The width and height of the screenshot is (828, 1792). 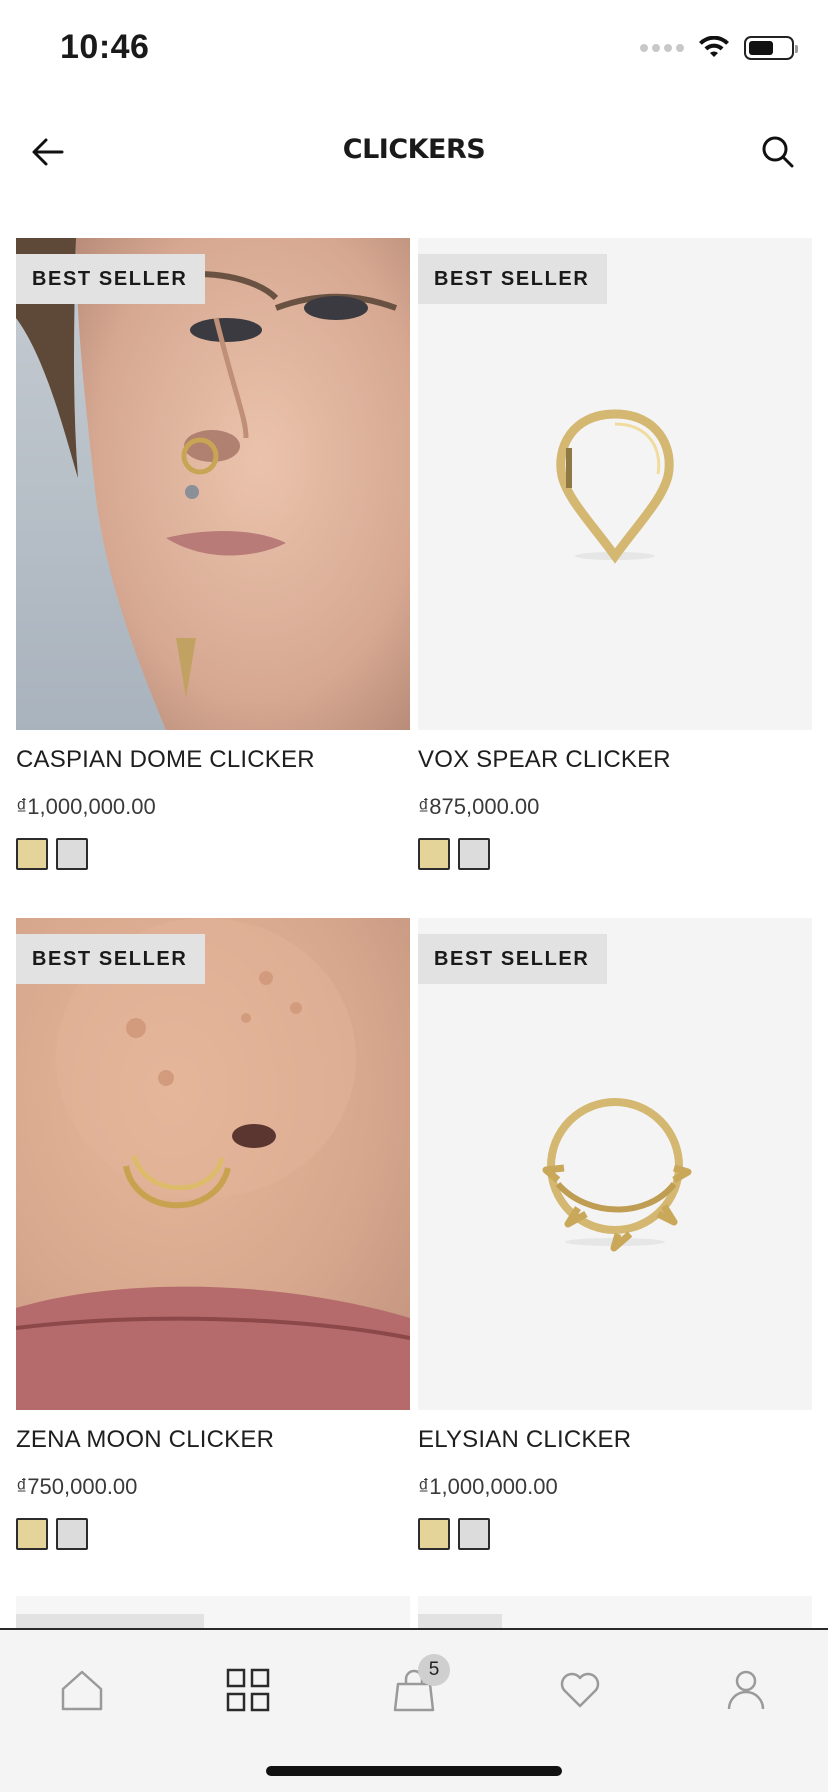 I want to click on model-face-nose-clicker-image, so click(x=213, y=484).